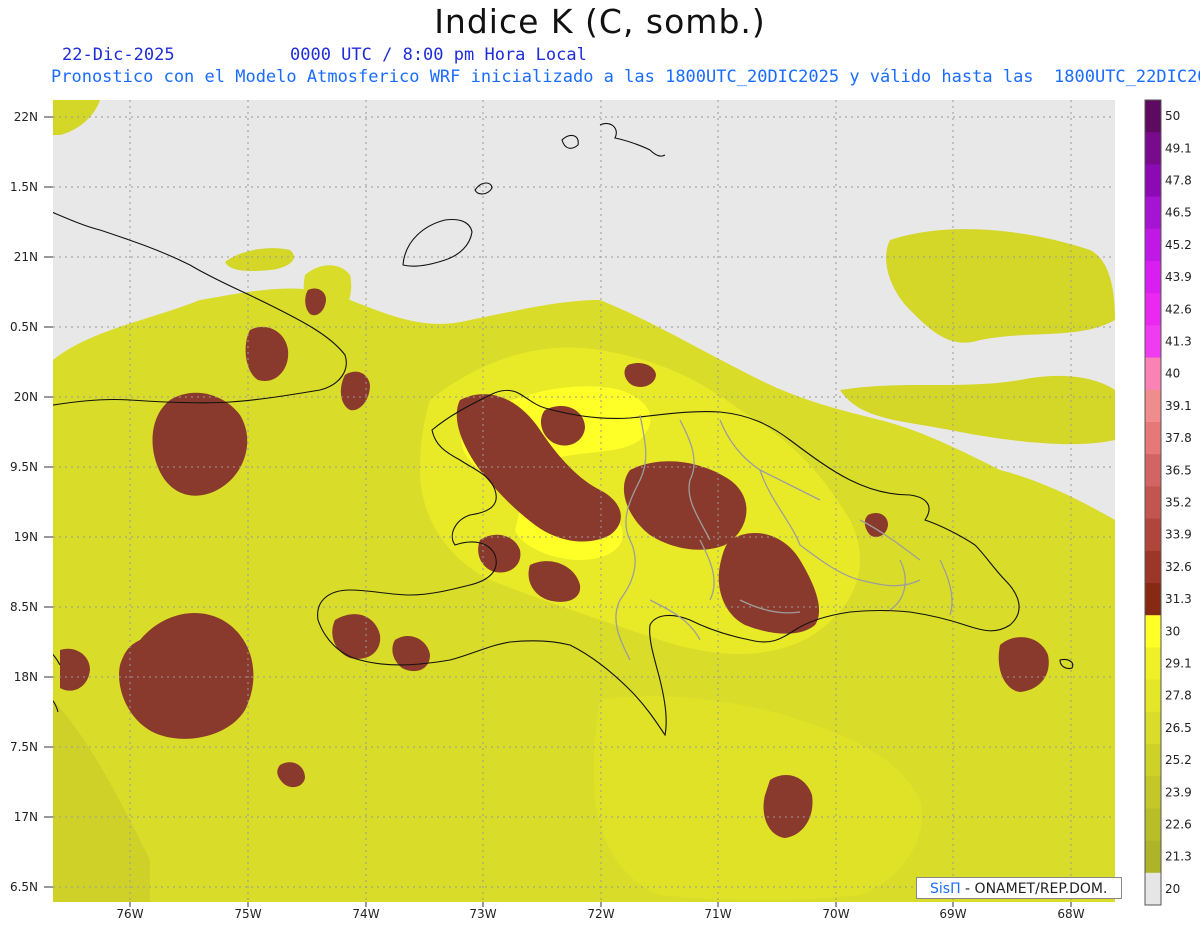 This screenshot has width=1200, height=927. I want to click on lon-label: 68W, so click(1070, 914).